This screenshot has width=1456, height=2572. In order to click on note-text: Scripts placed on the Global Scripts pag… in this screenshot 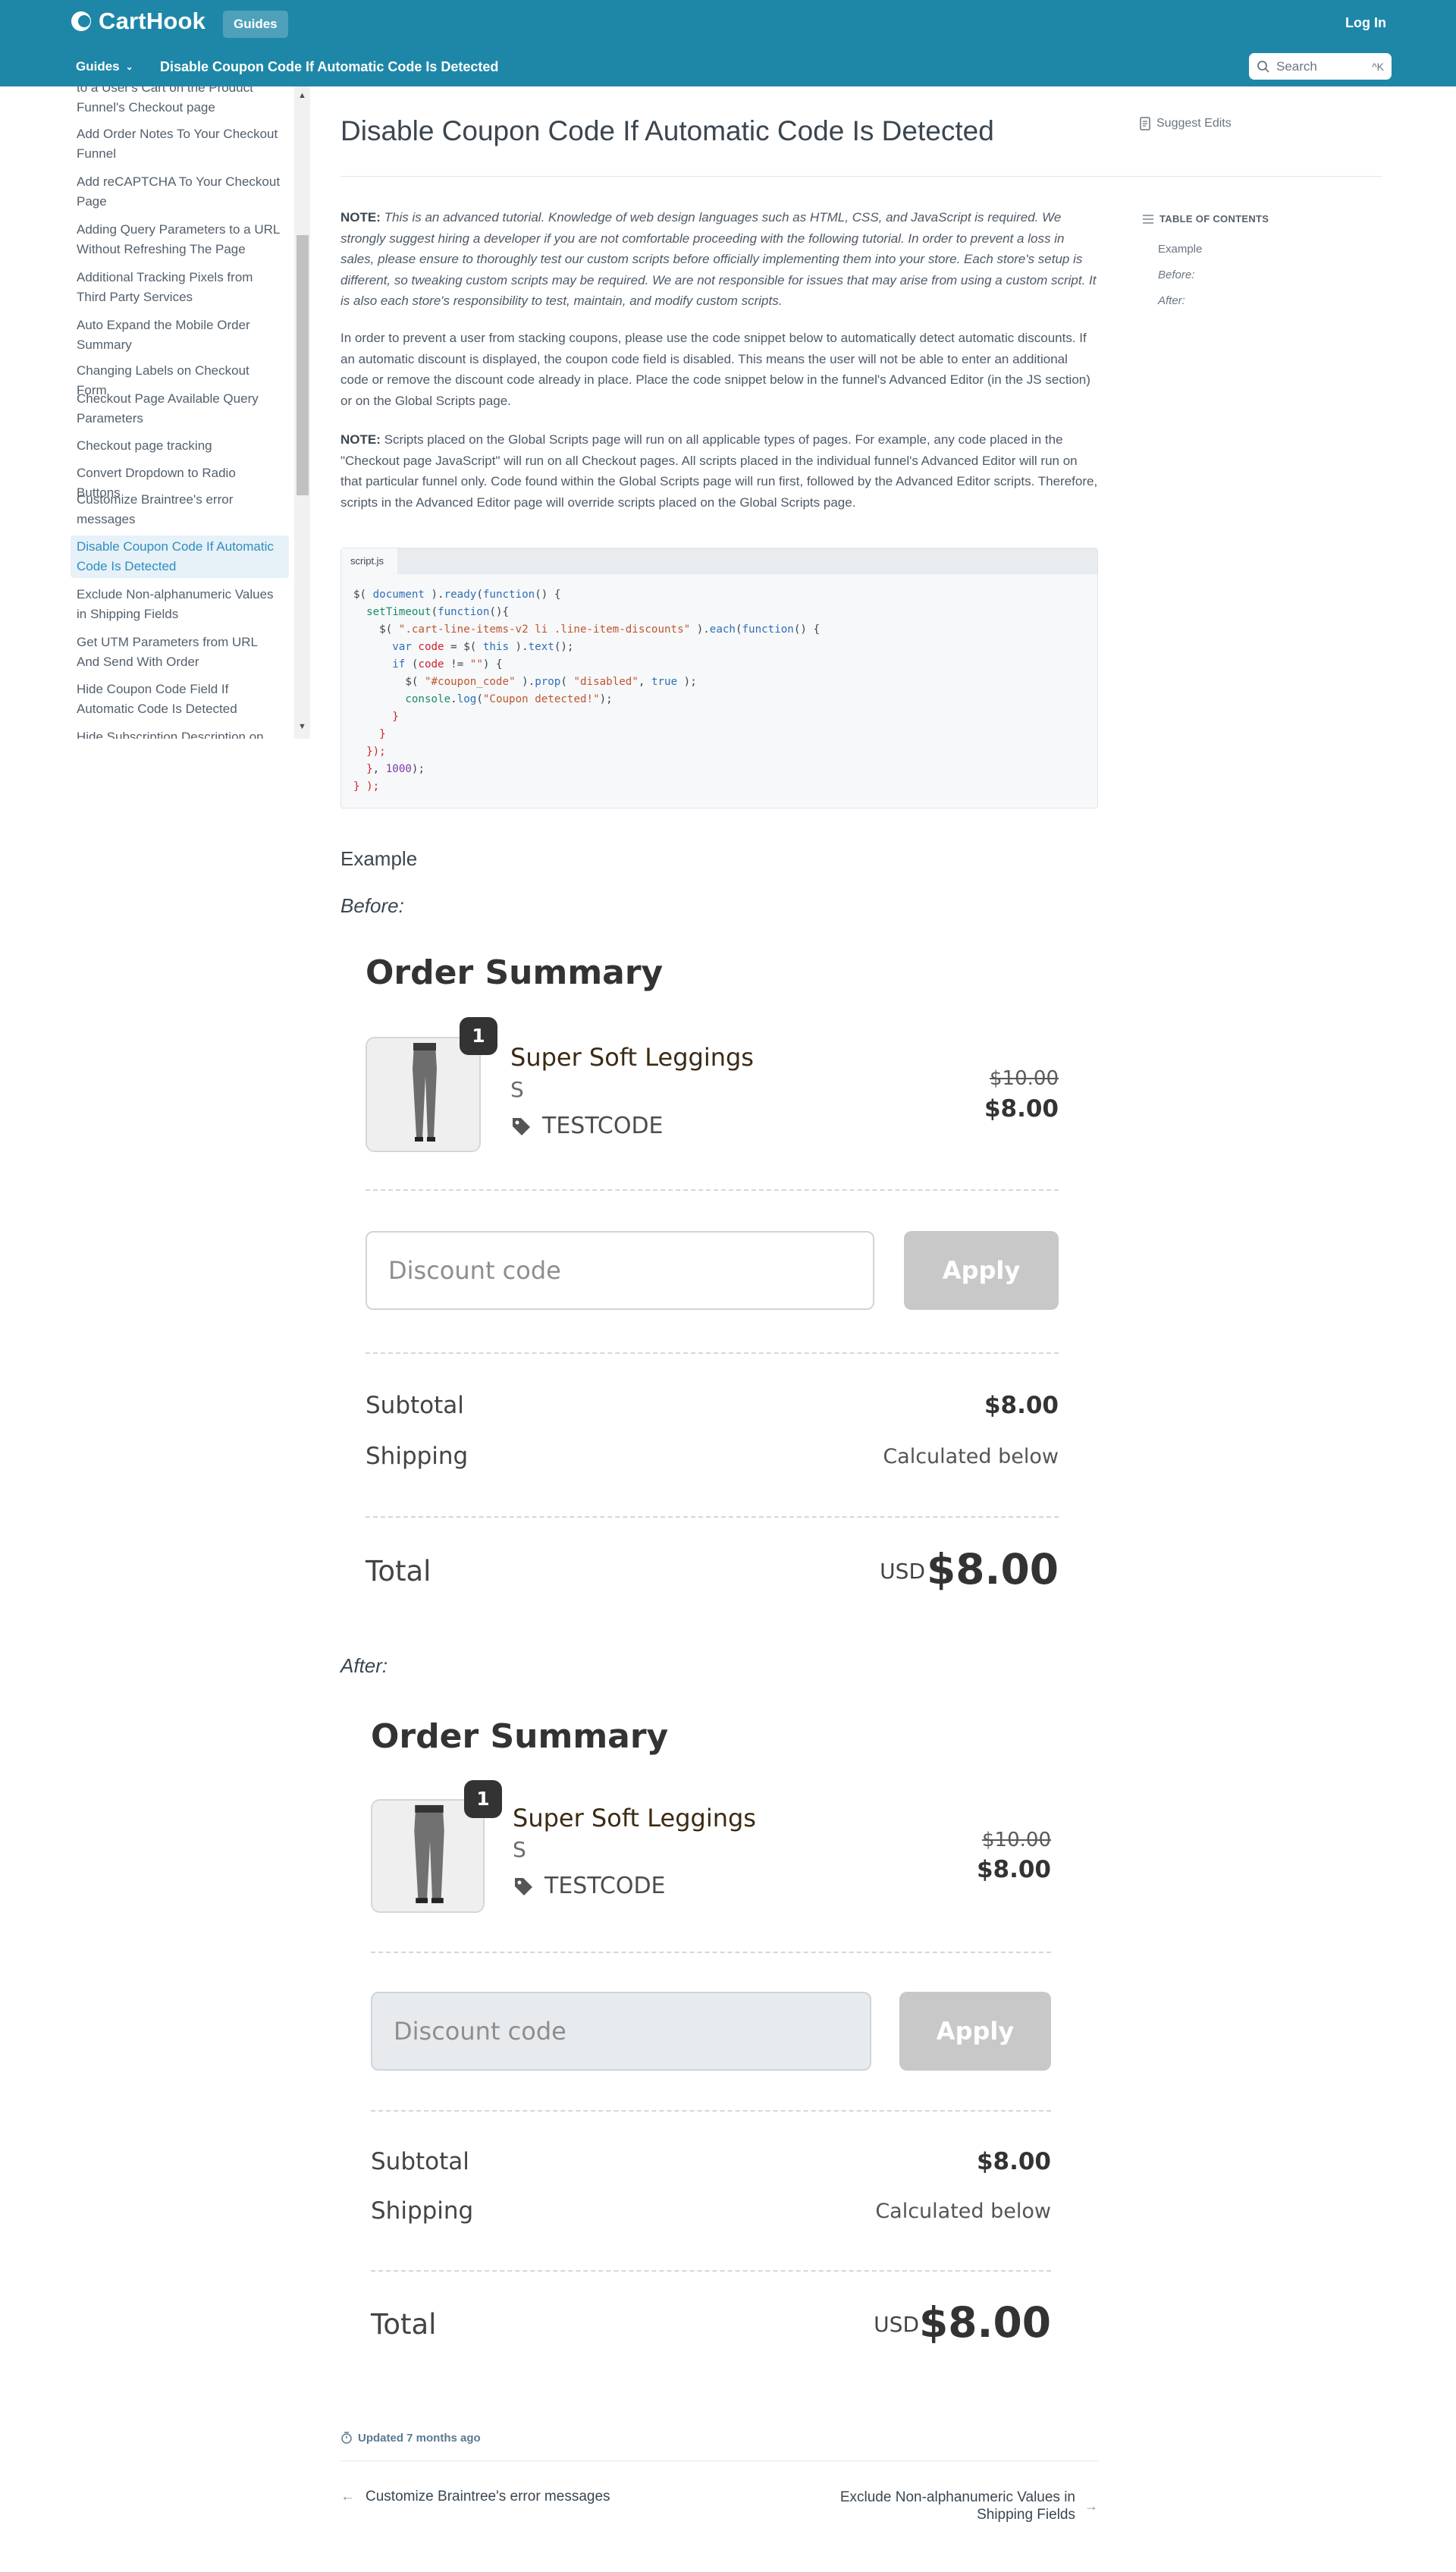, I will do `click(719, 471)`.